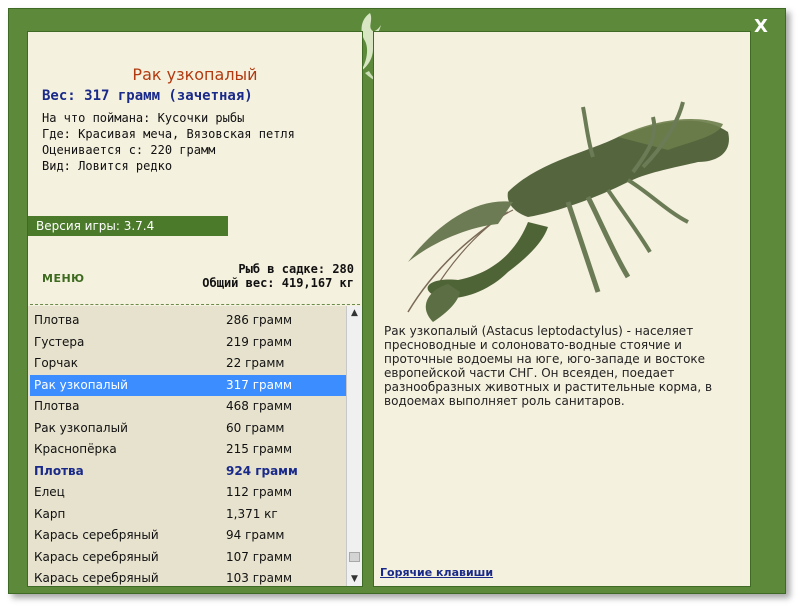  Describe the element at coordinates (188, 385) in the screenshot. I see `list-item: Рак узкопалый 317 грамм` at that location.